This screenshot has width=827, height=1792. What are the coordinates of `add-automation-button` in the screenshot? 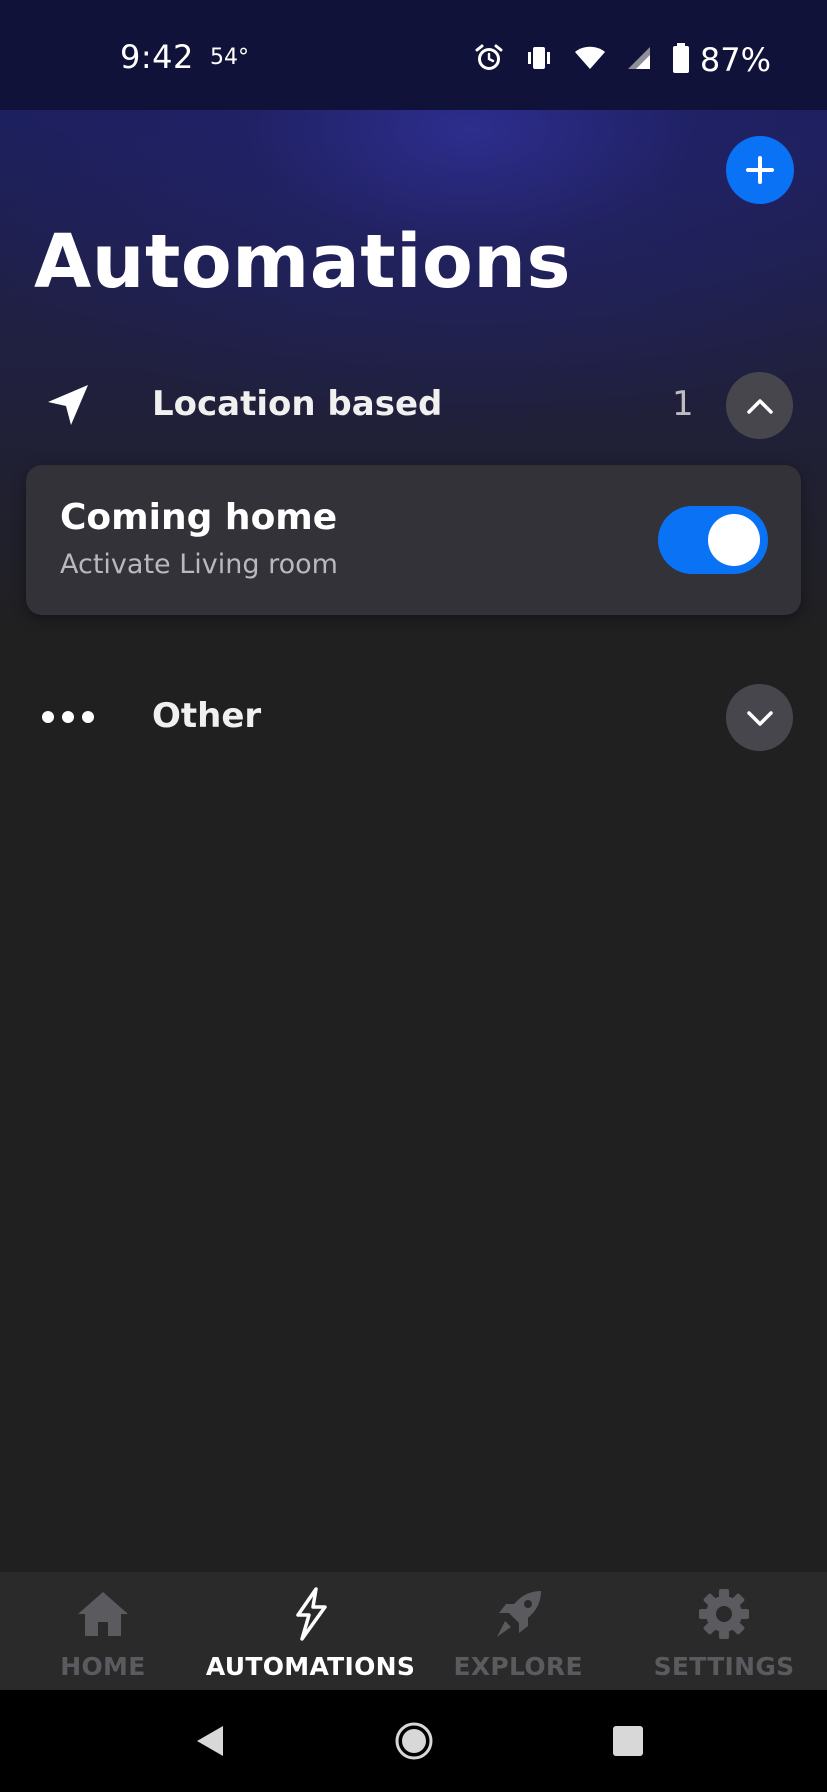 It's located at (760, 170).